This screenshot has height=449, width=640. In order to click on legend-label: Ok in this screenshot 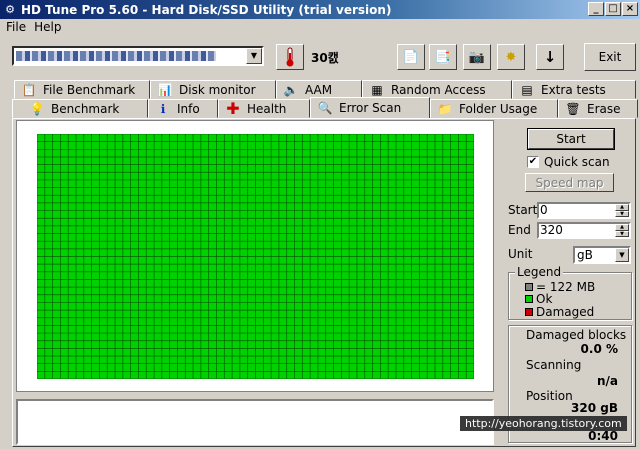, I will do `click(544, 299)`.